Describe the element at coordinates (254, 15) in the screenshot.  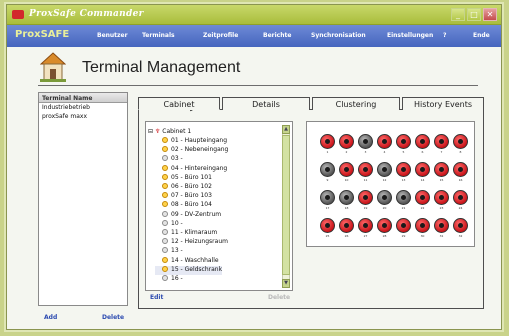
I see `title-bar: ProxSafe Commander _ □ ✕` at that location.